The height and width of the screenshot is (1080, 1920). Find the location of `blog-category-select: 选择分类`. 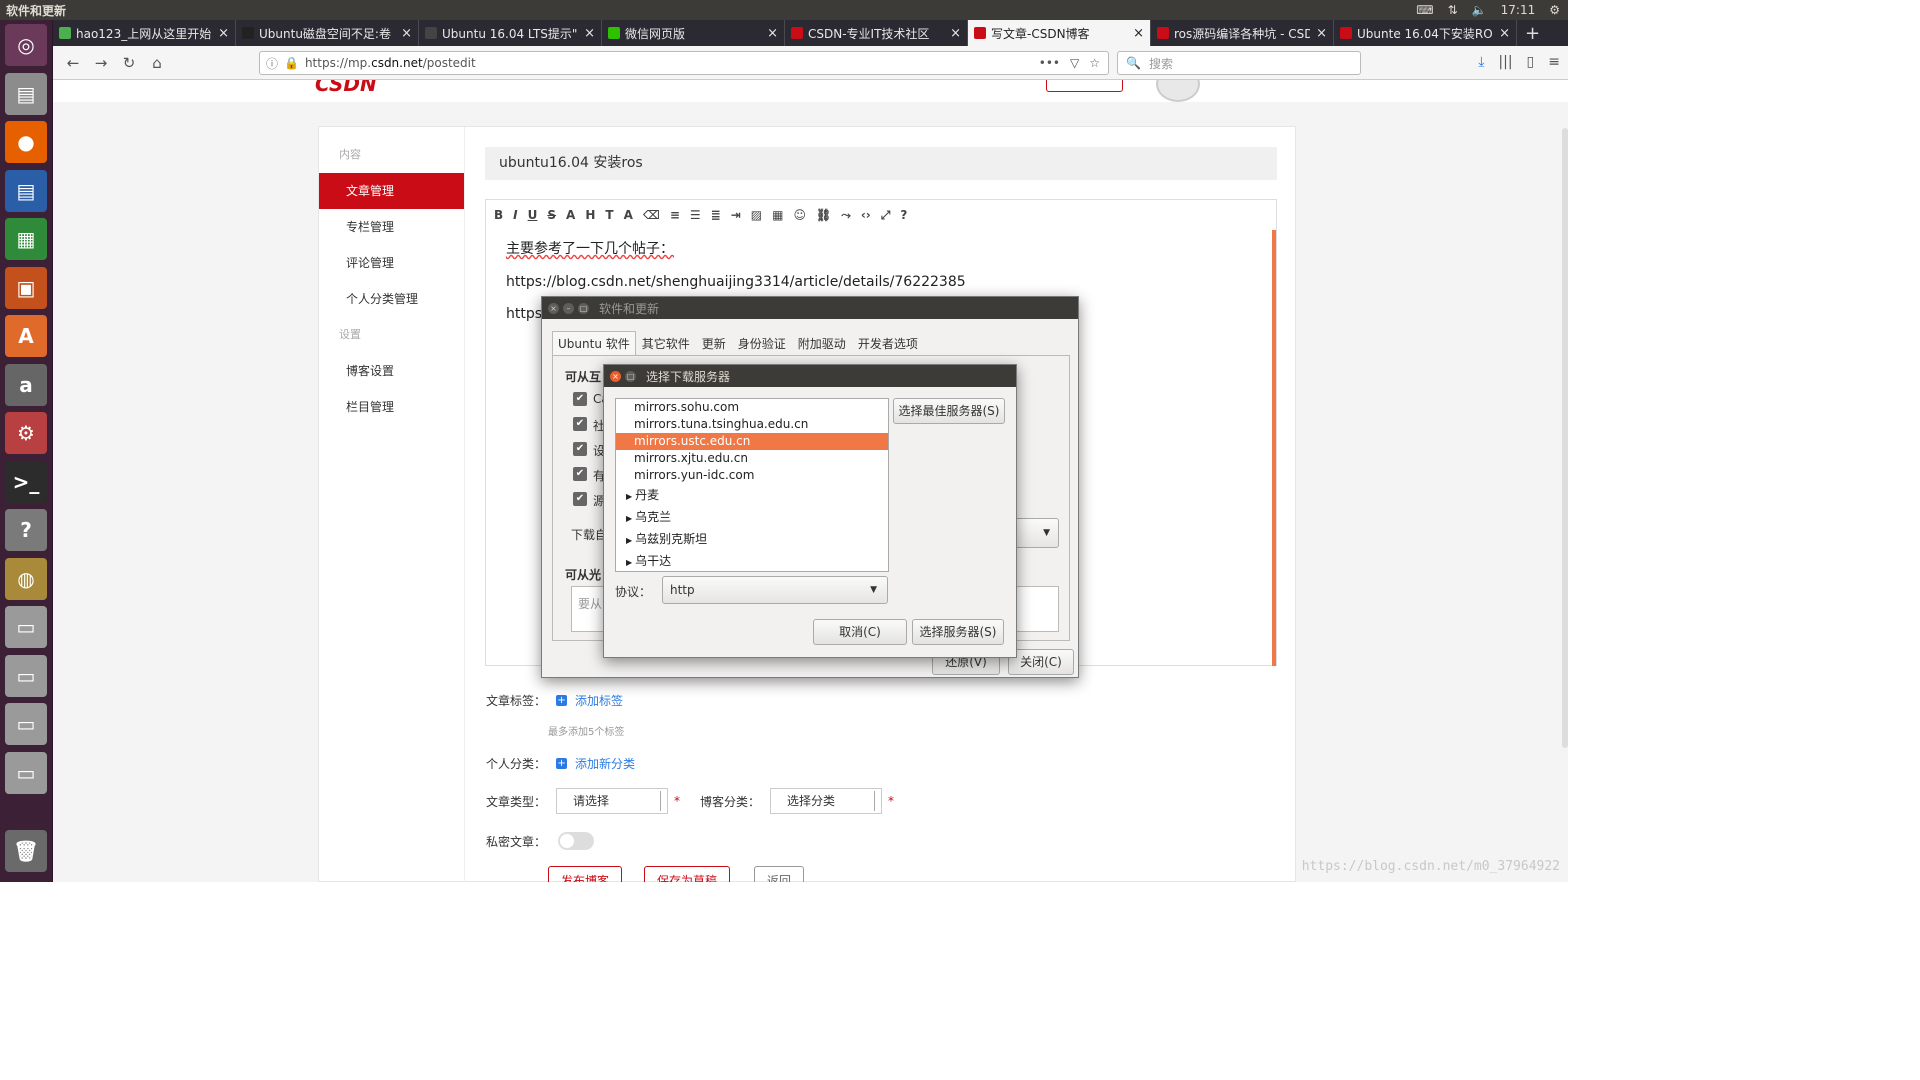

blog-category-select: 选择分类 is located at coordinates (826, 801).